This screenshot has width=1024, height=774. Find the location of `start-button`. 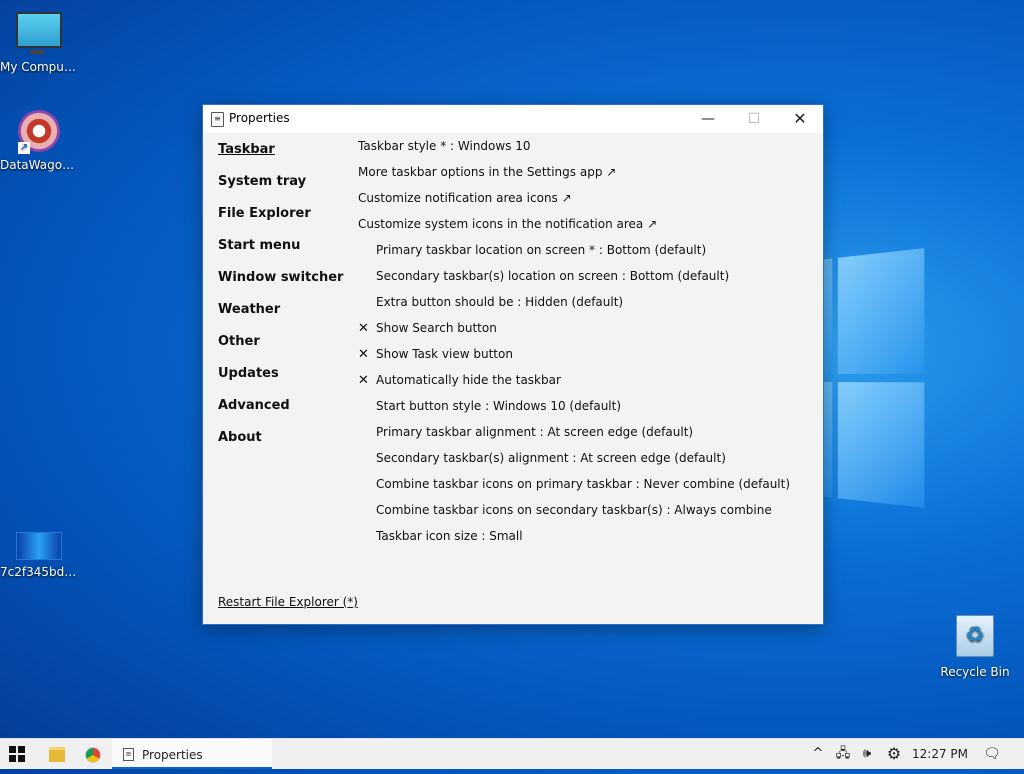

start-button is located at coordinates (17, 754).